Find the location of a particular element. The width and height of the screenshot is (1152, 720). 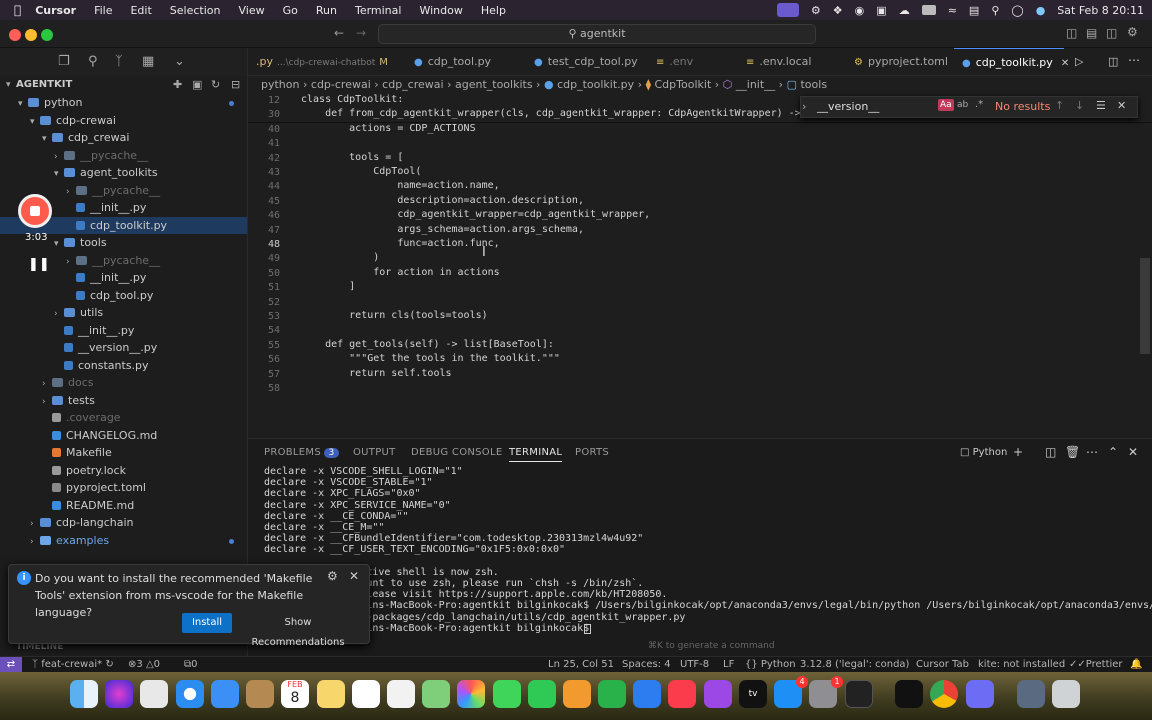

back-arrow-icon: ← is located at coordinates (339, 33).